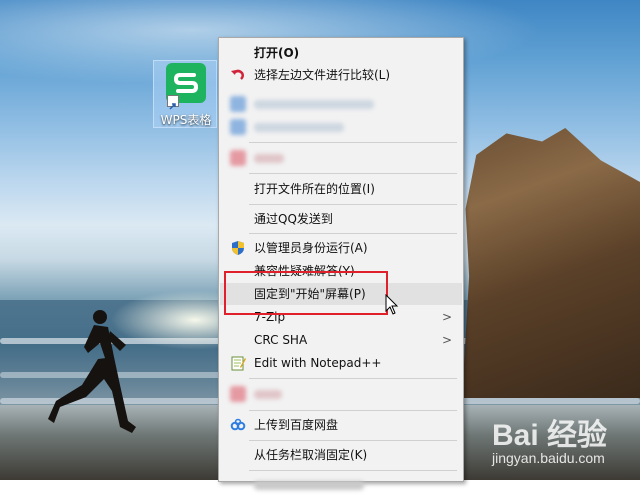  I want to click on menu-item-edit-notepadpp: Edit with Notepad++, so click(341, 363).